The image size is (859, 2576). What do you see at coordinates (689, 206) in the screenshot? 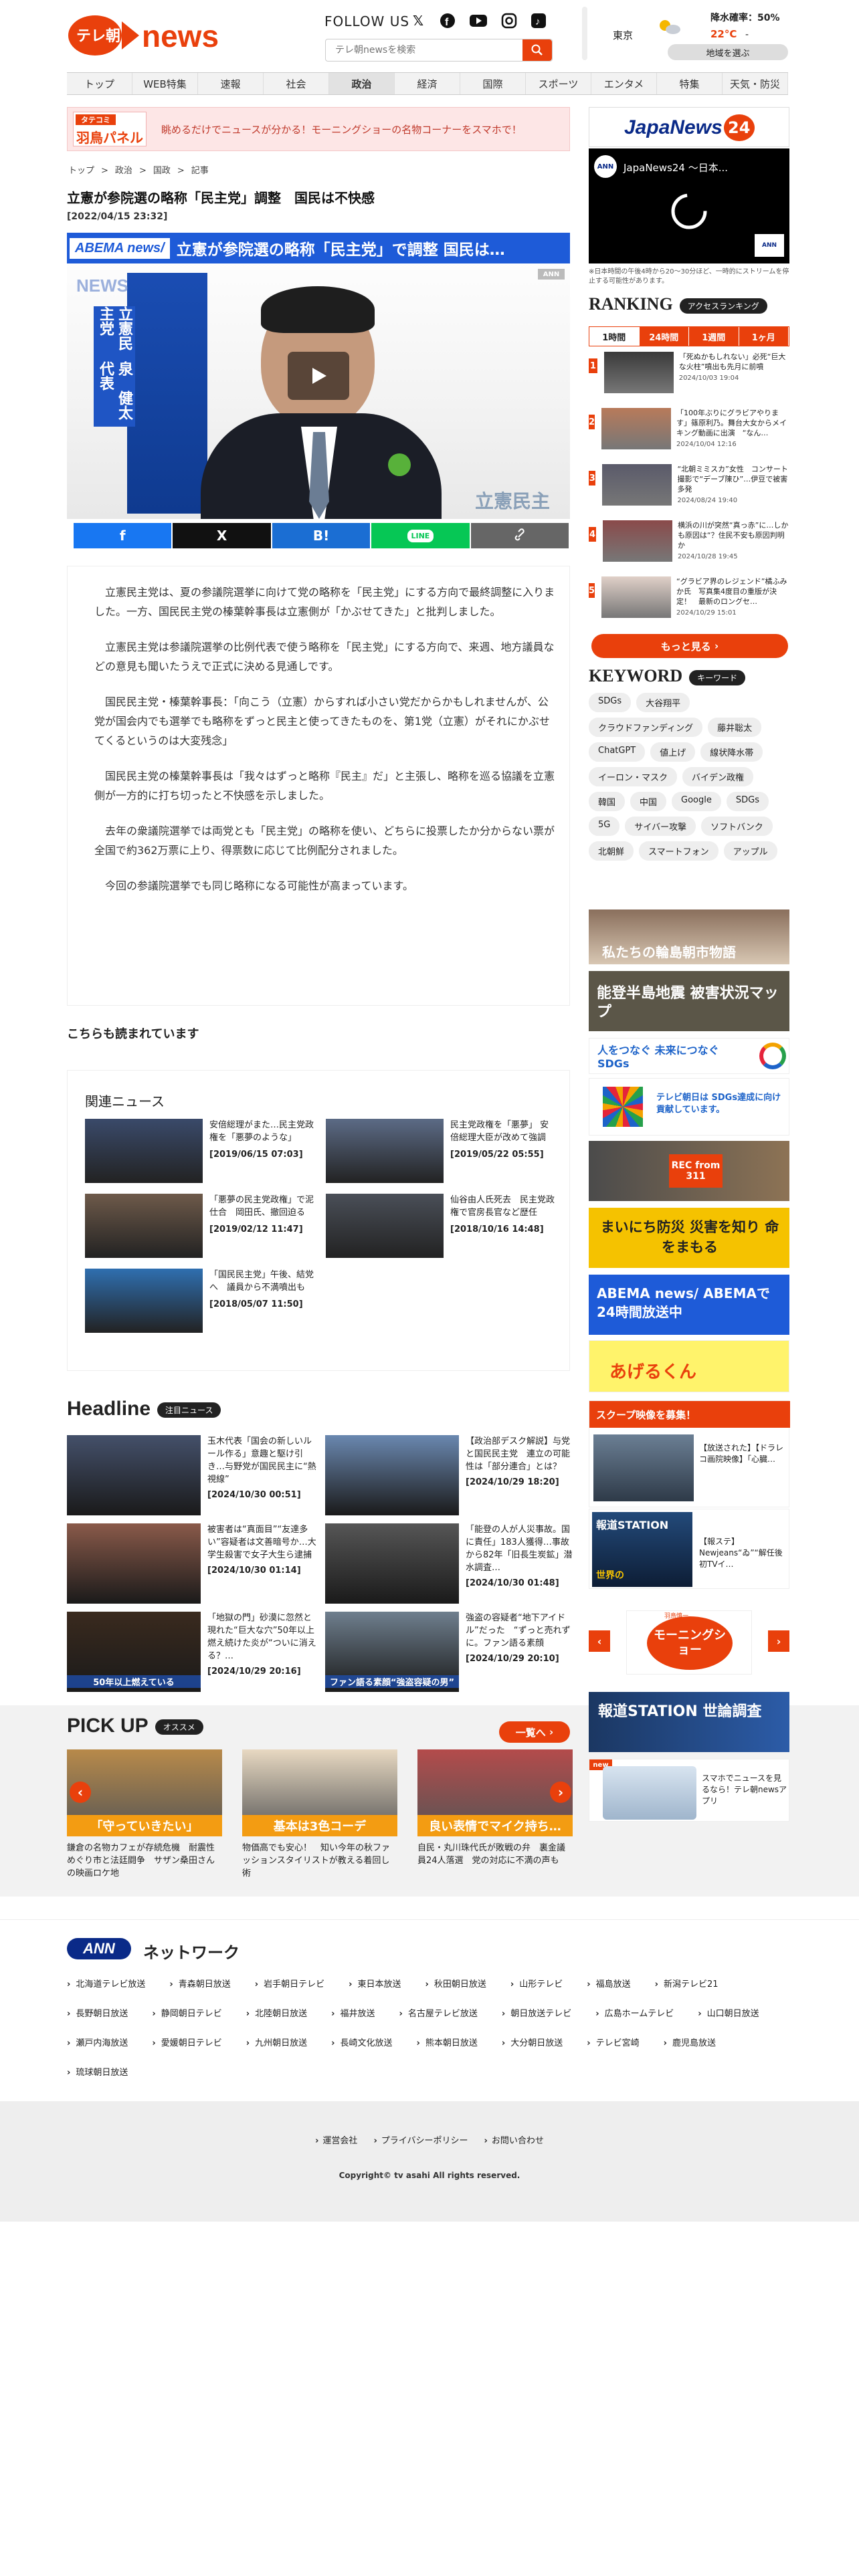
I see `japanews24-live-player: ANN JapaNews24 ～日本... ANN` at bounding box center [689, 206].